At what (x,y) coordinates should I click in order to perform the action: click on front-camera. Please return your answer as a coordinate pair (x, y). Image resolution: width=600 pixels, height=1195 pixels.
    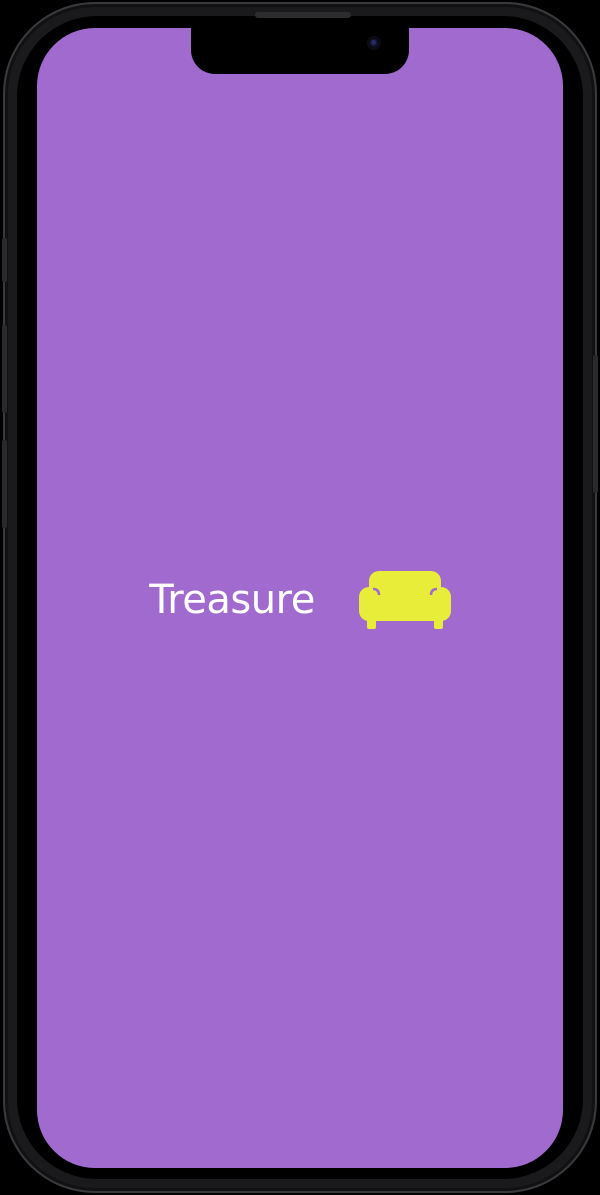
    Looking at the image, I should click on (374, 43).